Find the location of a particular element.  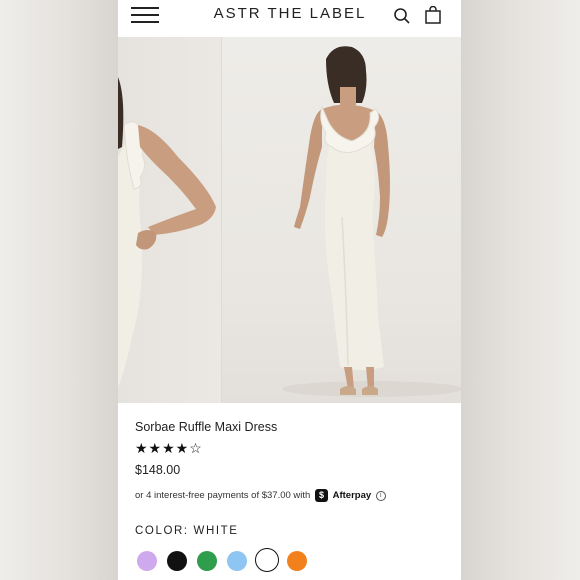

model-side-view-image is located at coordinates (167, 232).